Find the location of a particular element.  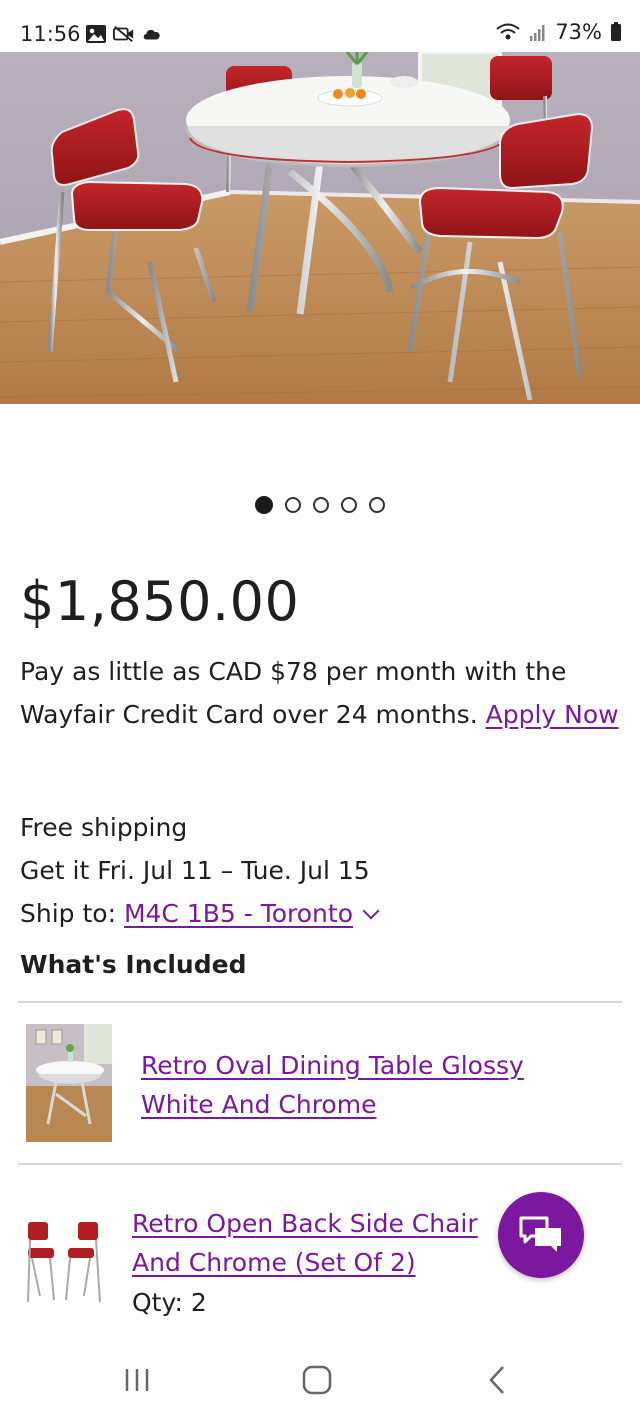

back-icon is located at coordinates (496, 1380).